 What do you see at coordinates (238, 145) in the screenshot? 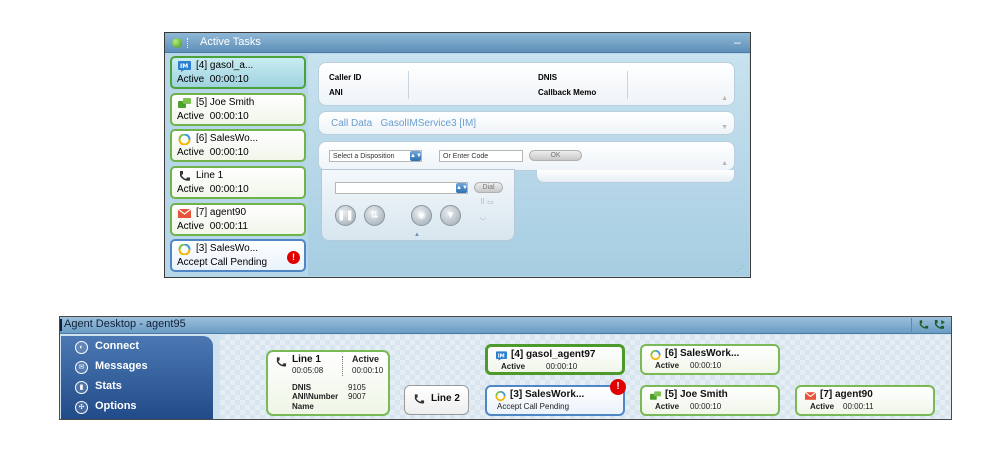
I see `task-card: [6] SalesWo... Active 00:00:10` at bounding box center [238, 145].